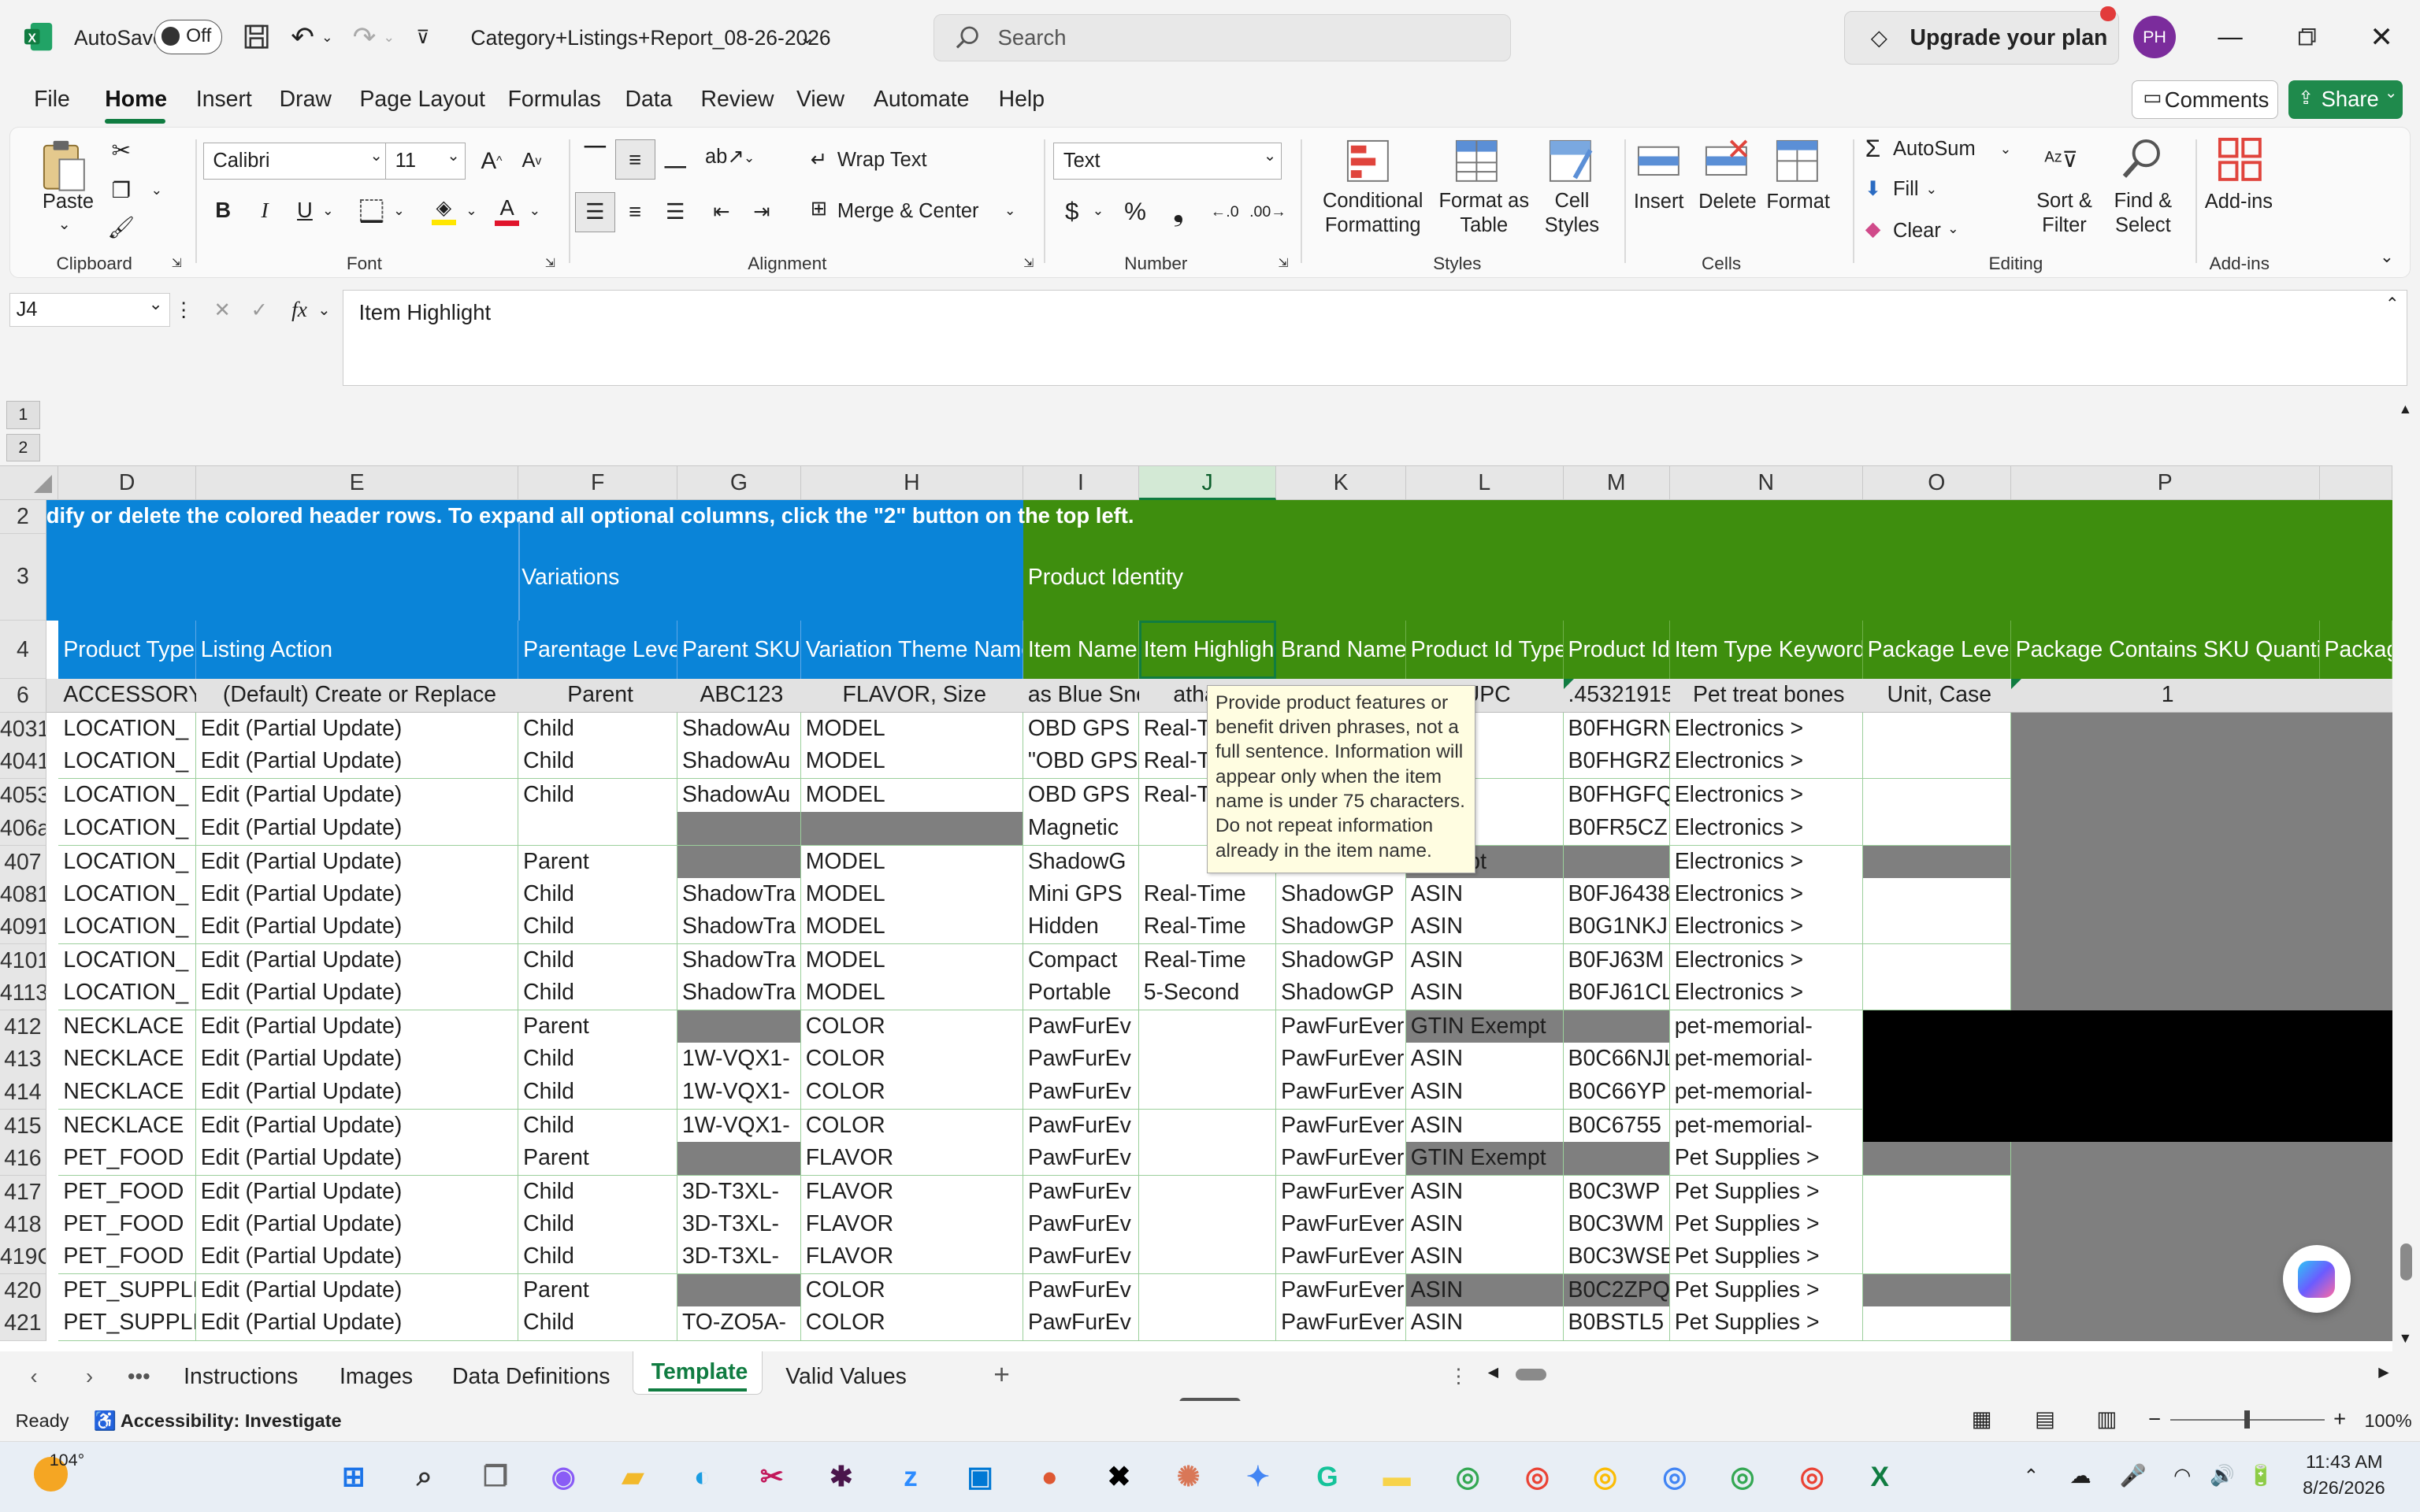 The height and width of the screenshot is (1512, 2420). What do you see at coordinates (739, 762) in the screenshot?
I see `table-cell: ShadowAu` at bounding box center [739, 762].